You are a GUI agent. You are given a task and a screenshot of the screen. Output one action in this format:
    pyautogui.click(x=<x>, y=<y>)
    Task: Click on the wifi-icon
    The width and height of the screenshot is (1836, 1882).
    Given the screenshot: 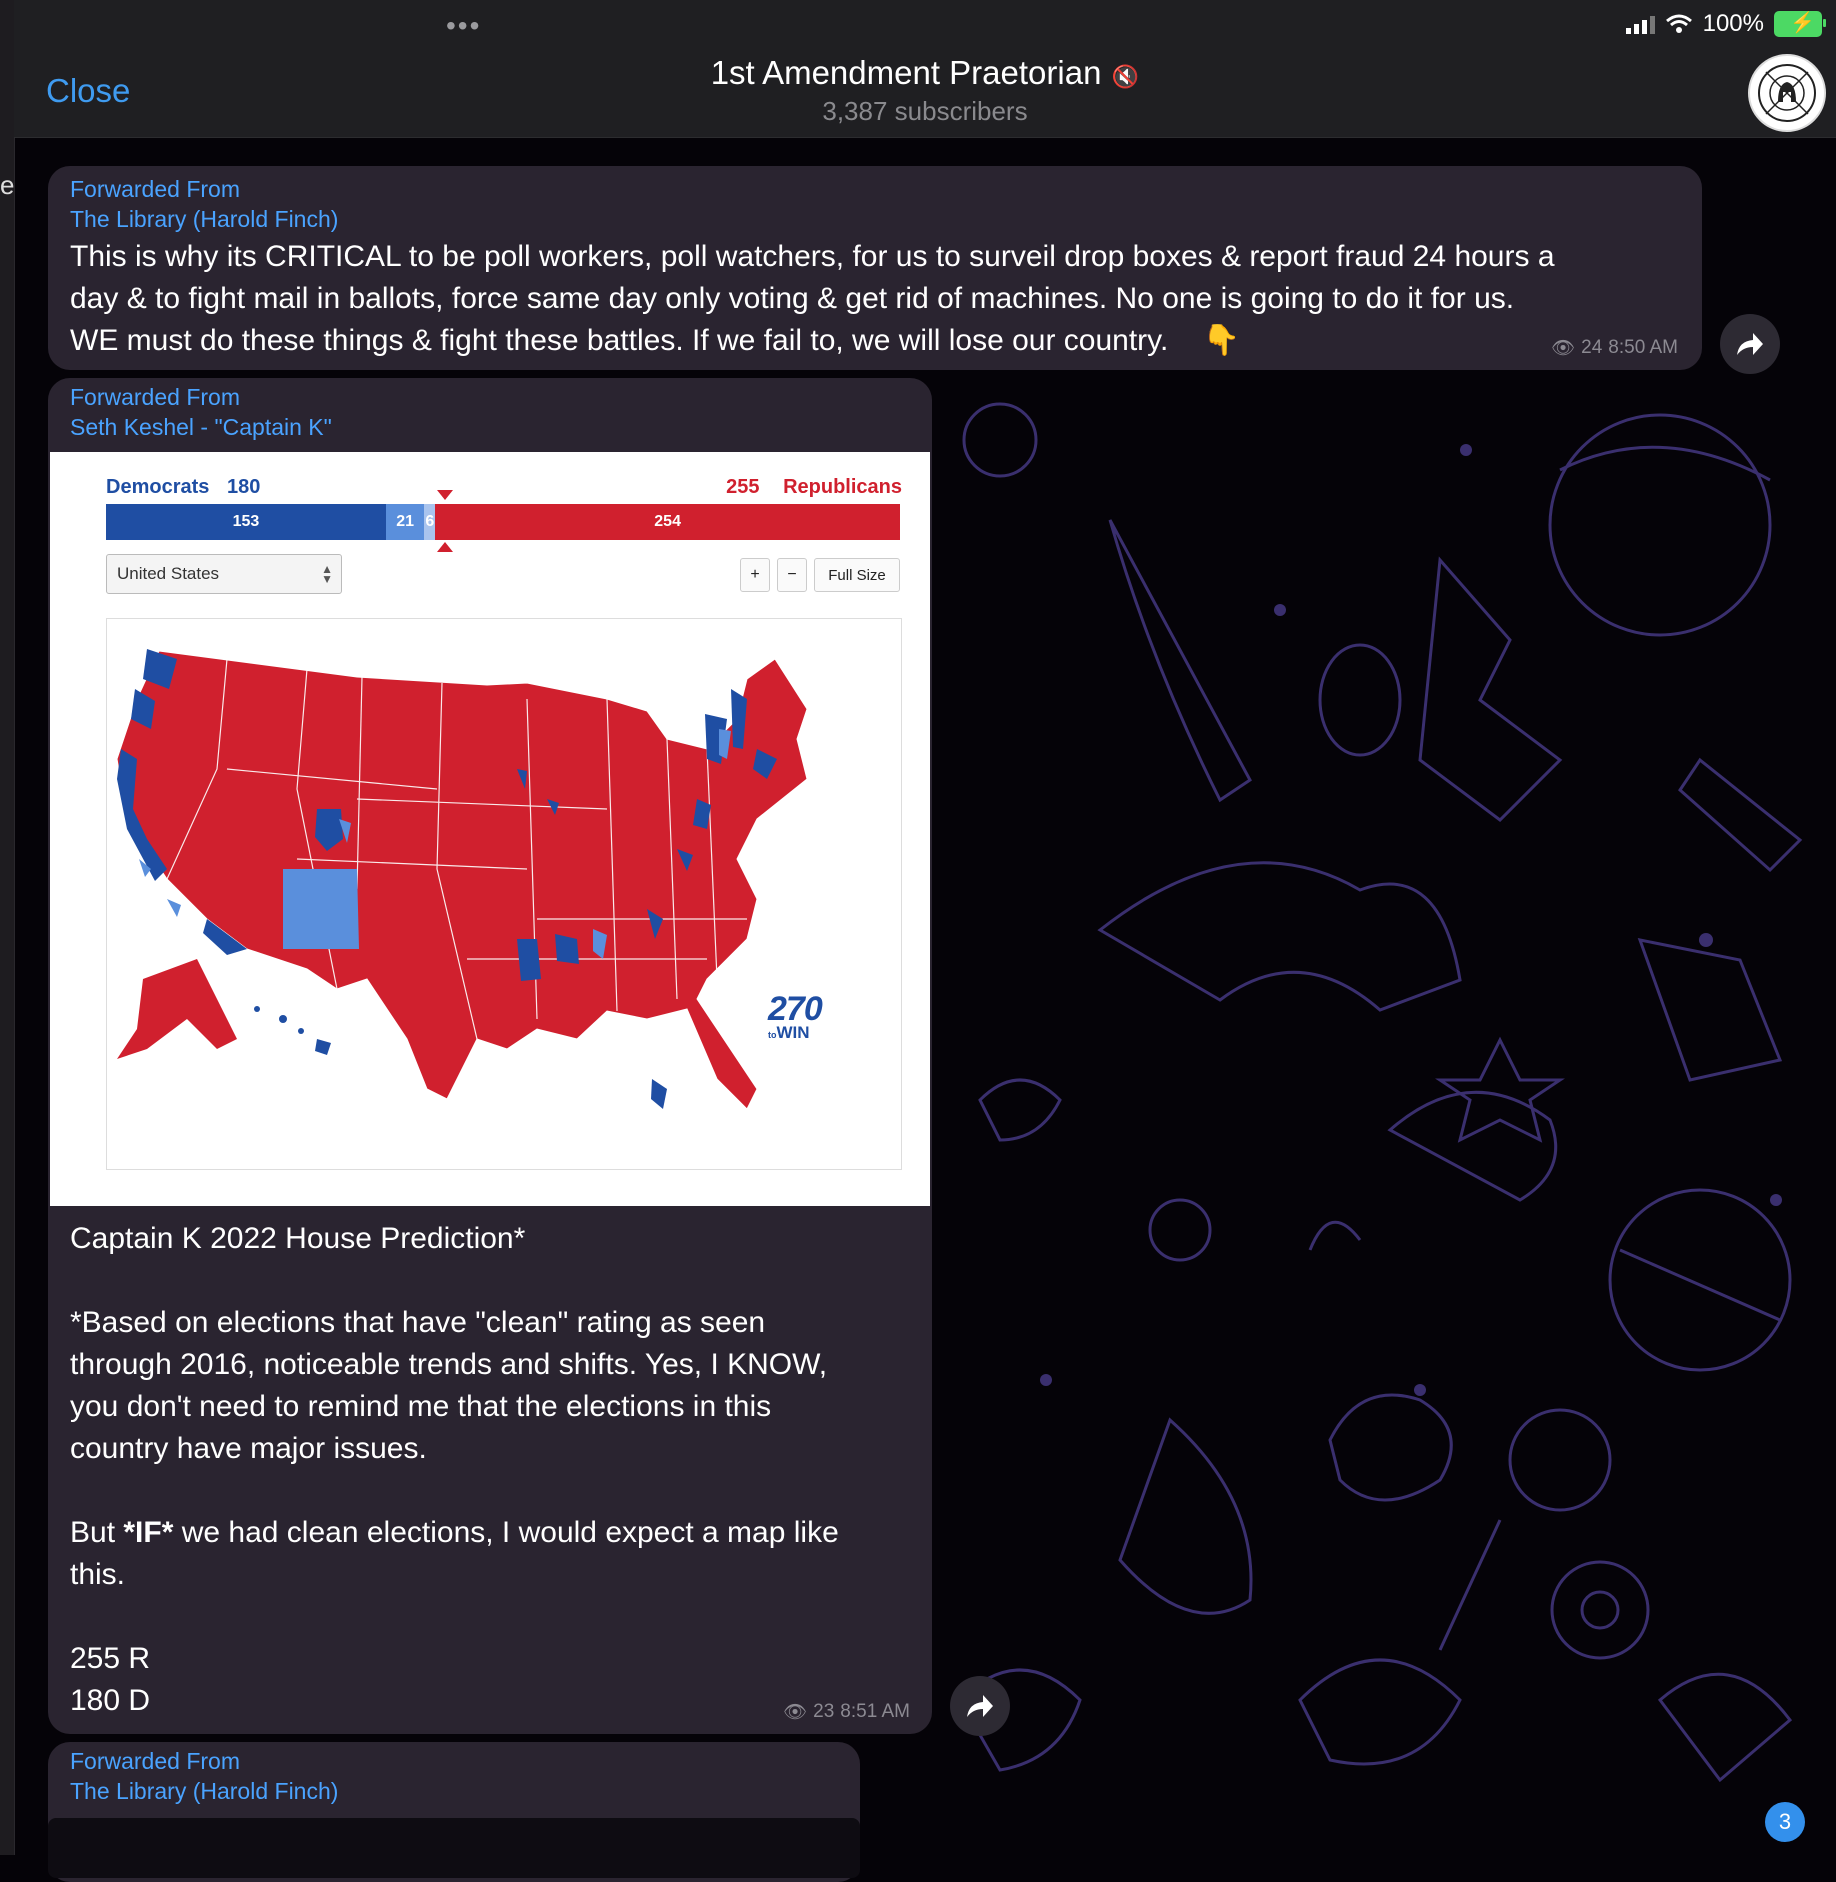 What is the action you would take?
    pyautogui.click(x=1678, y=23)
    